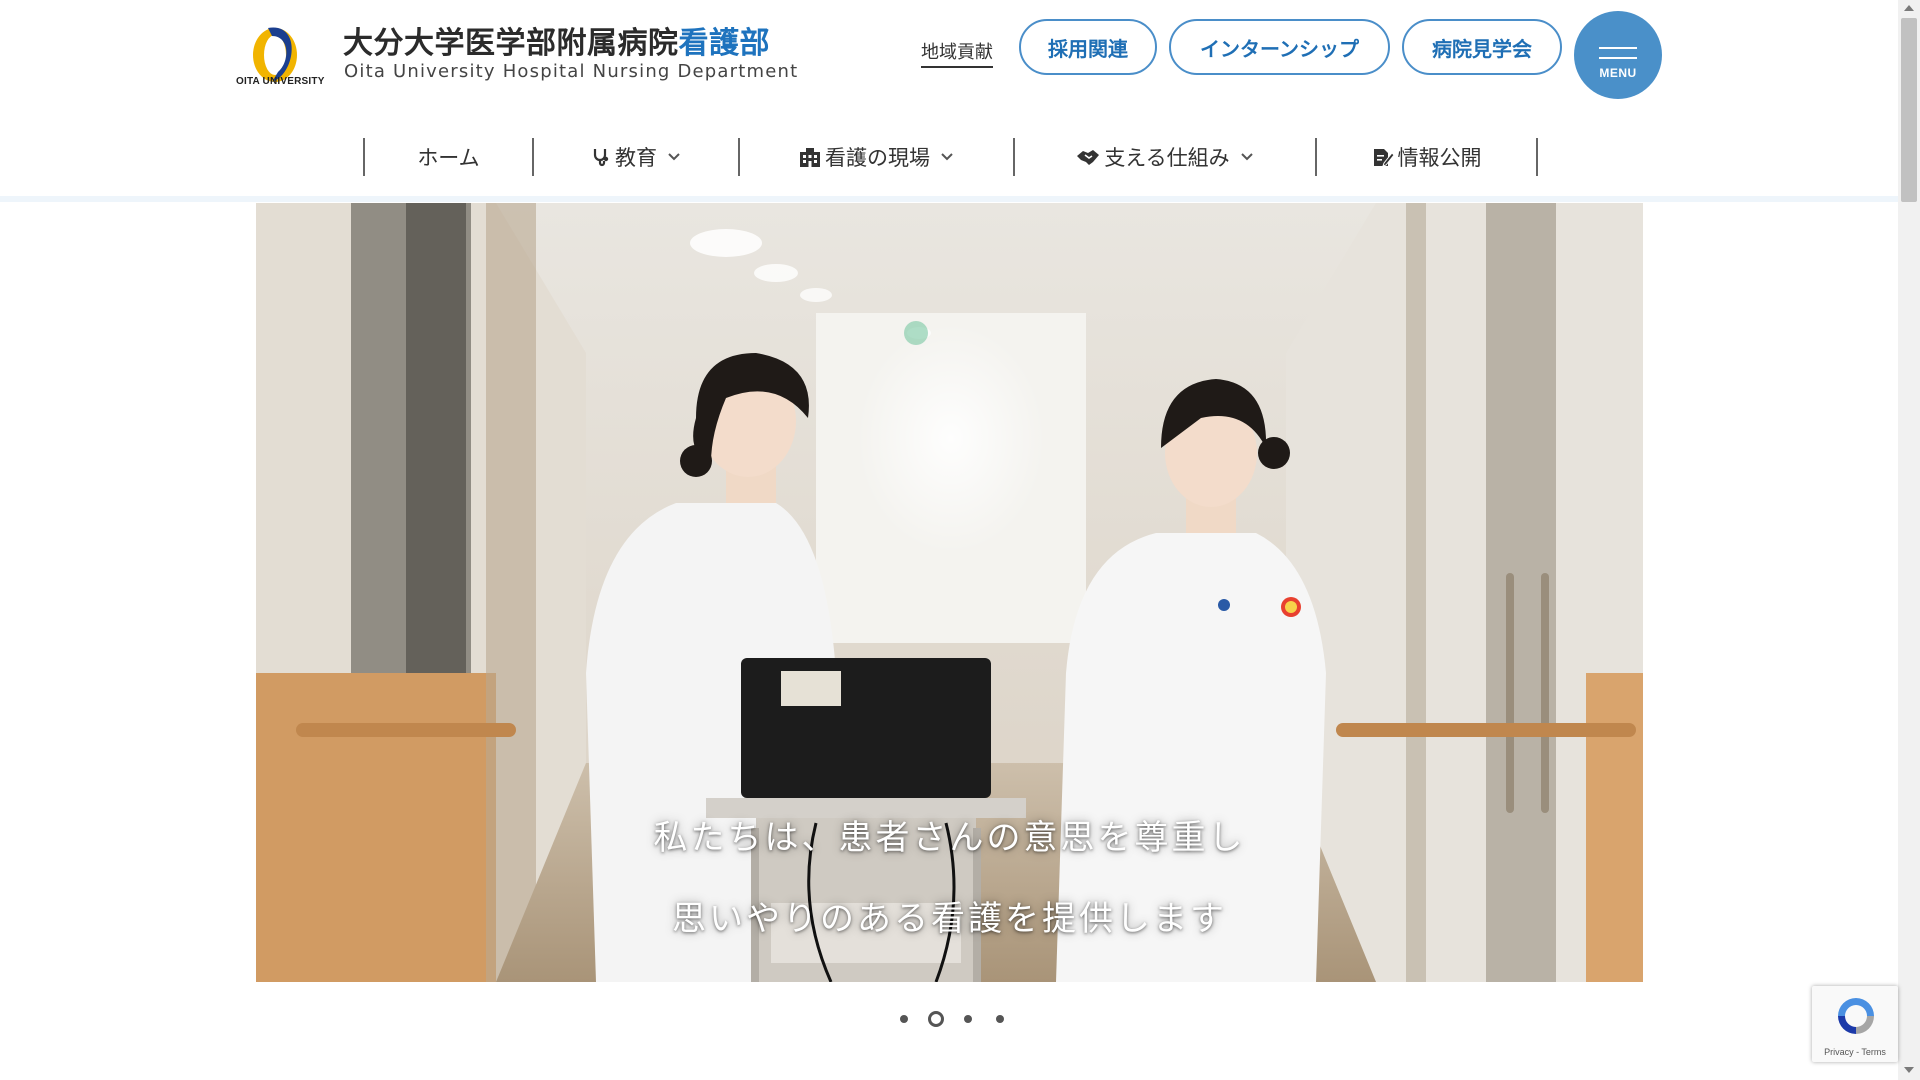  Describe the element at coordinates (280, 81) in the screenshot. I see `logo-caption: OITA UNIVERSITY` at that location.